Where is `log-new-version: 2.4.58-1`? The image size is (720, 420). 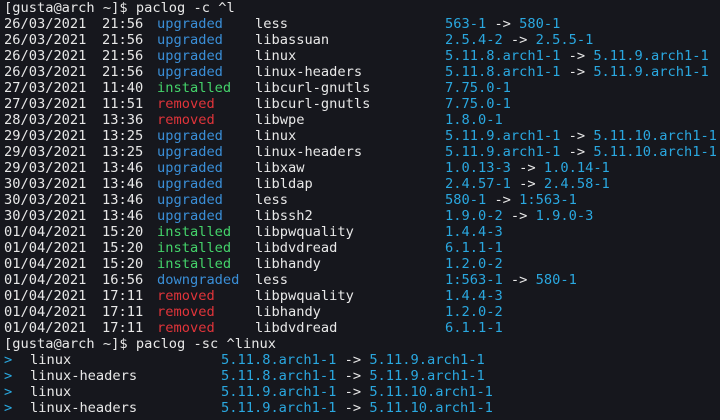
log-new-version: 2.4.58-1 is located at coordinates (576, 184).